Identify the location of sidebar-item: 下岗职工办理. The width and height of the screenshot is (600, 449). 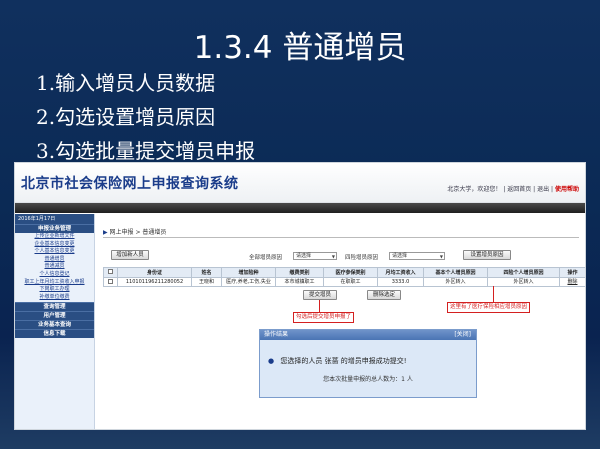
(54, 290).